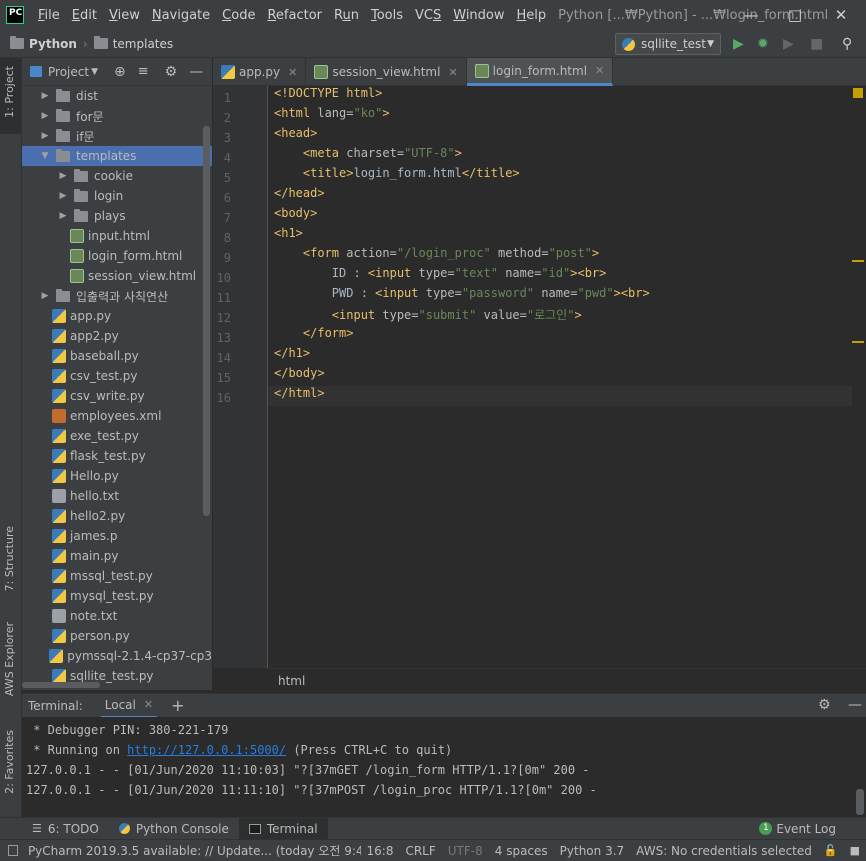  What do you see at coordinates (84, 15) in the screenshot?
I see `menu-edit: Edit` at bounding box center [84, 15].